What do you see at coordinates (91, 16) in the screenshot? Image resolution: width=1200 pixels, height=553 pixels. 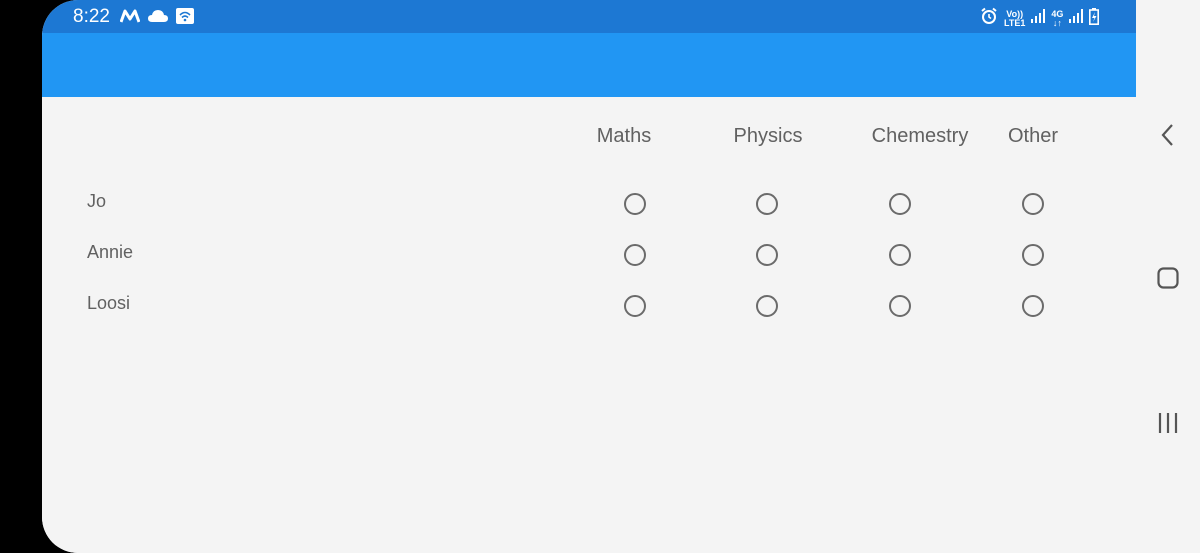 I see `status-time: 8:22` at bounding box center [91, 16].